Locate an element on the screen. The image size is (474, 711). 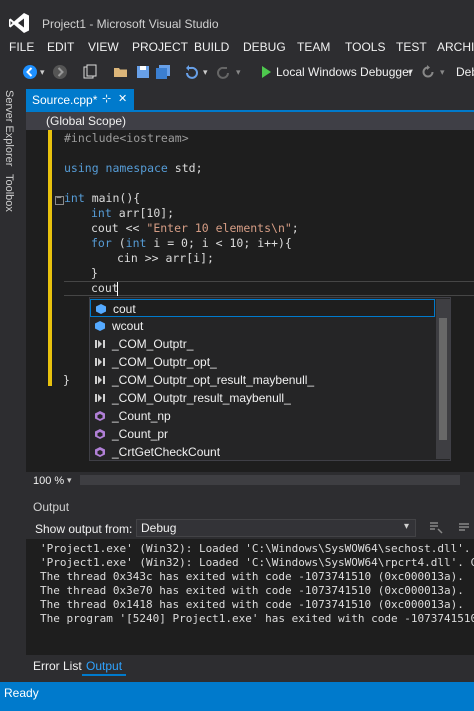
scope-dropdown: (Global Scope) is located at coordinates (86, 121).